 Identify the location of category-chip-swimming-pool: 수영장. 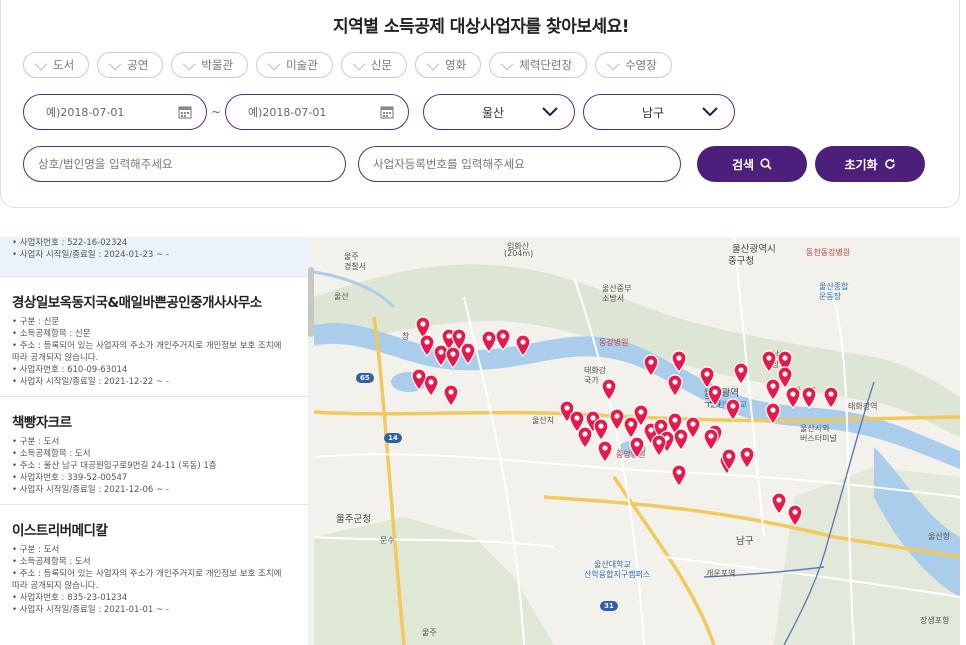
(633, 65).